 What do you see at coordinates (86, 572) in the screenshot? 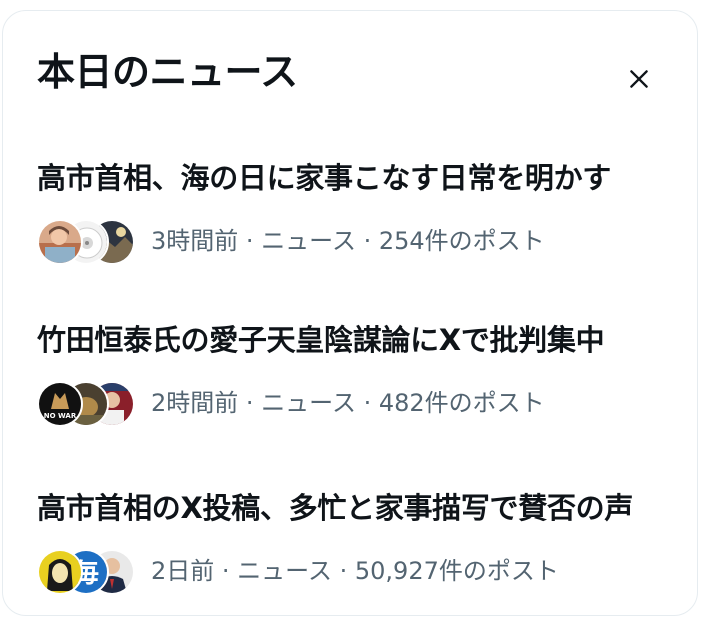
I see `avatar-stack: 毎` at bounding box center [86, 572].